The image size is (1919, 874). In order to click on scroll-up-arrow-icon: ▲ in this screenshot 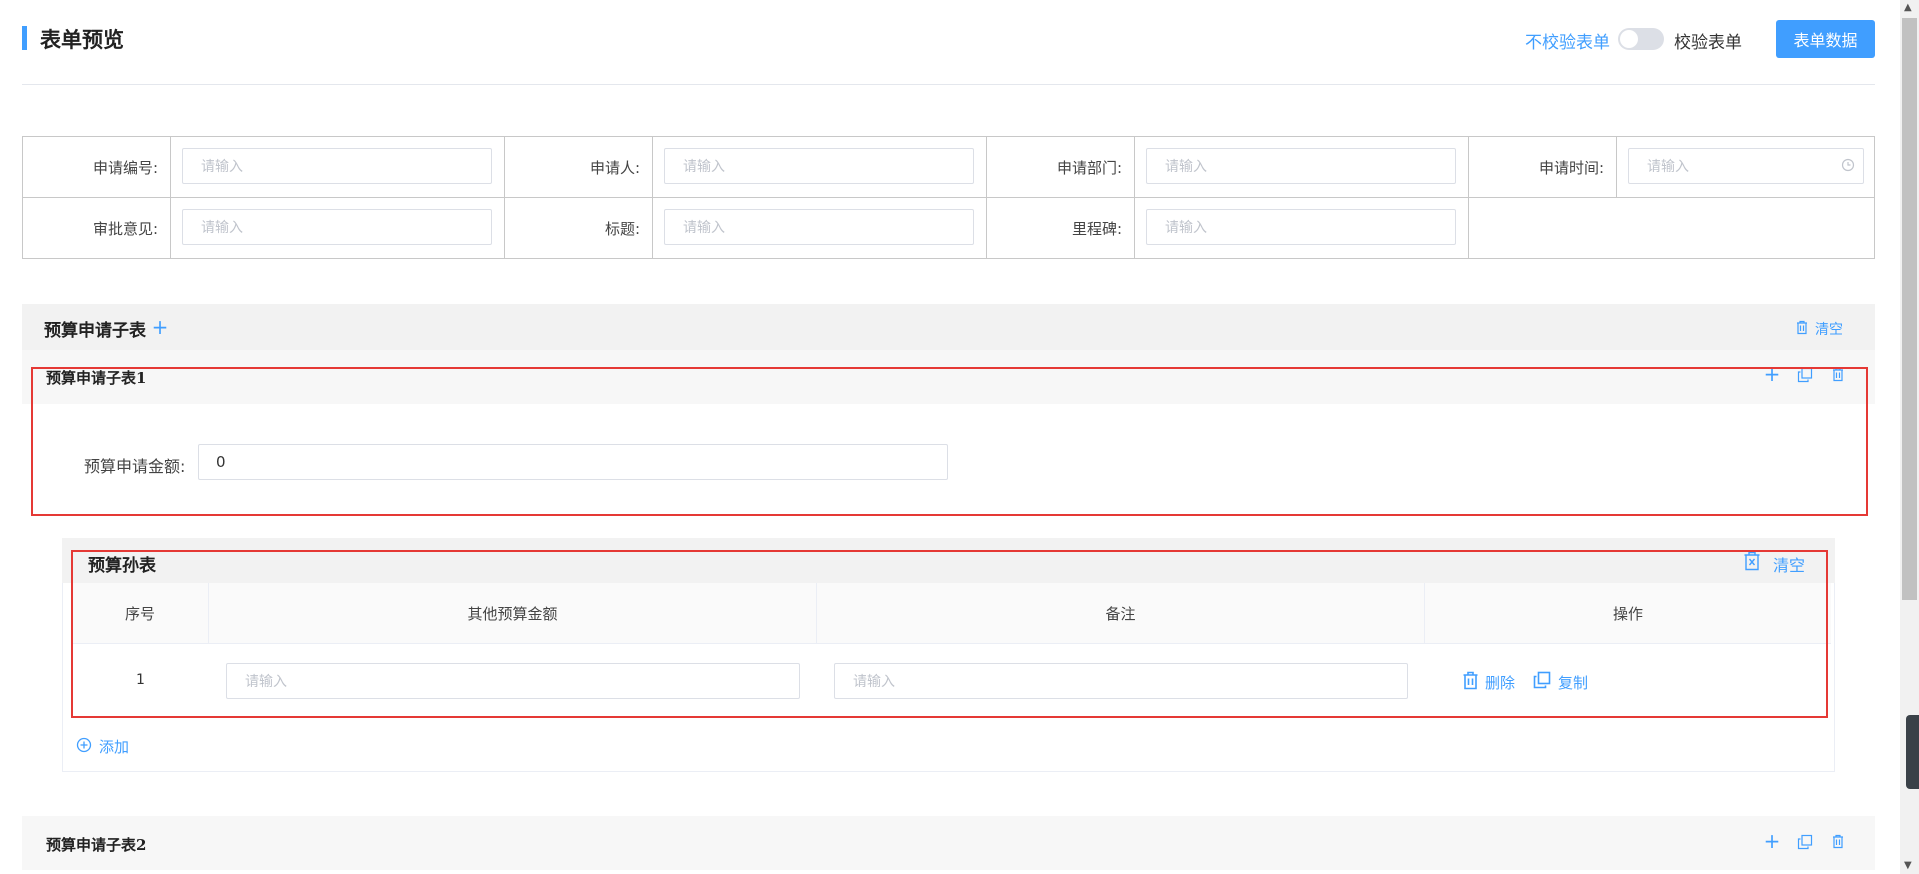, I will do `click(1908, 7)`.